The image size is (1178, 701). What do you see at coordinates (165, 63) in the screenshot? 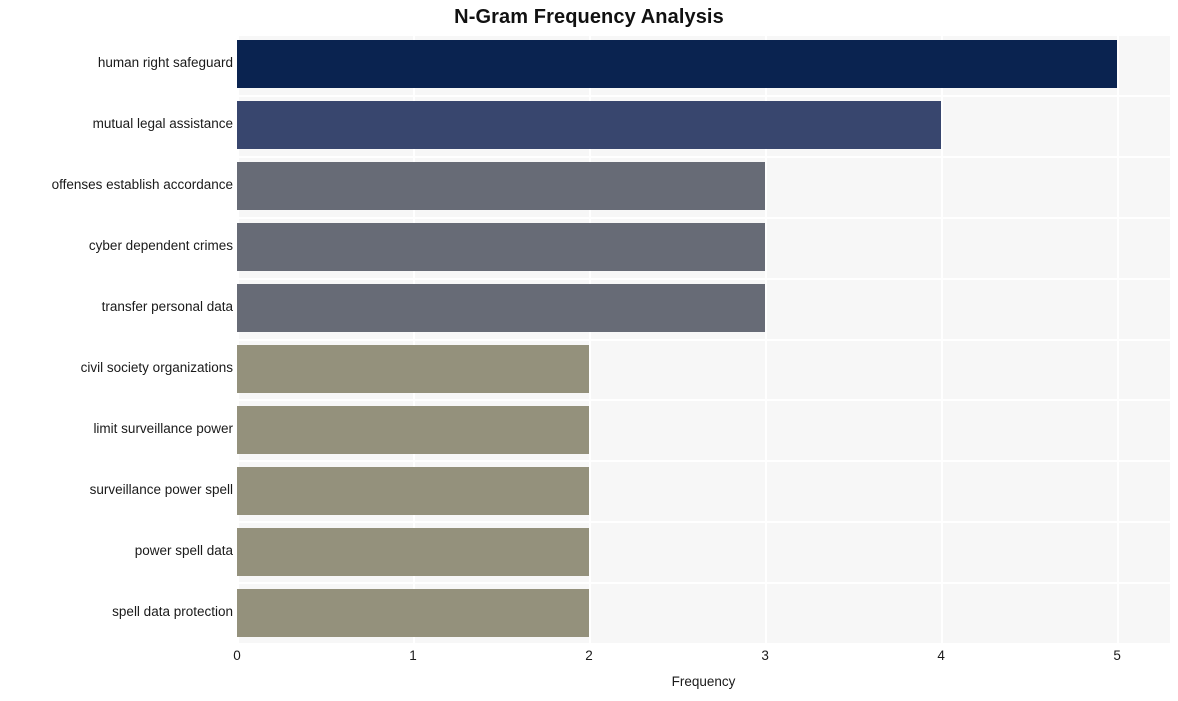
I see `y-axis-tick-label: human right safeguard` at bounding box center [165, 63].